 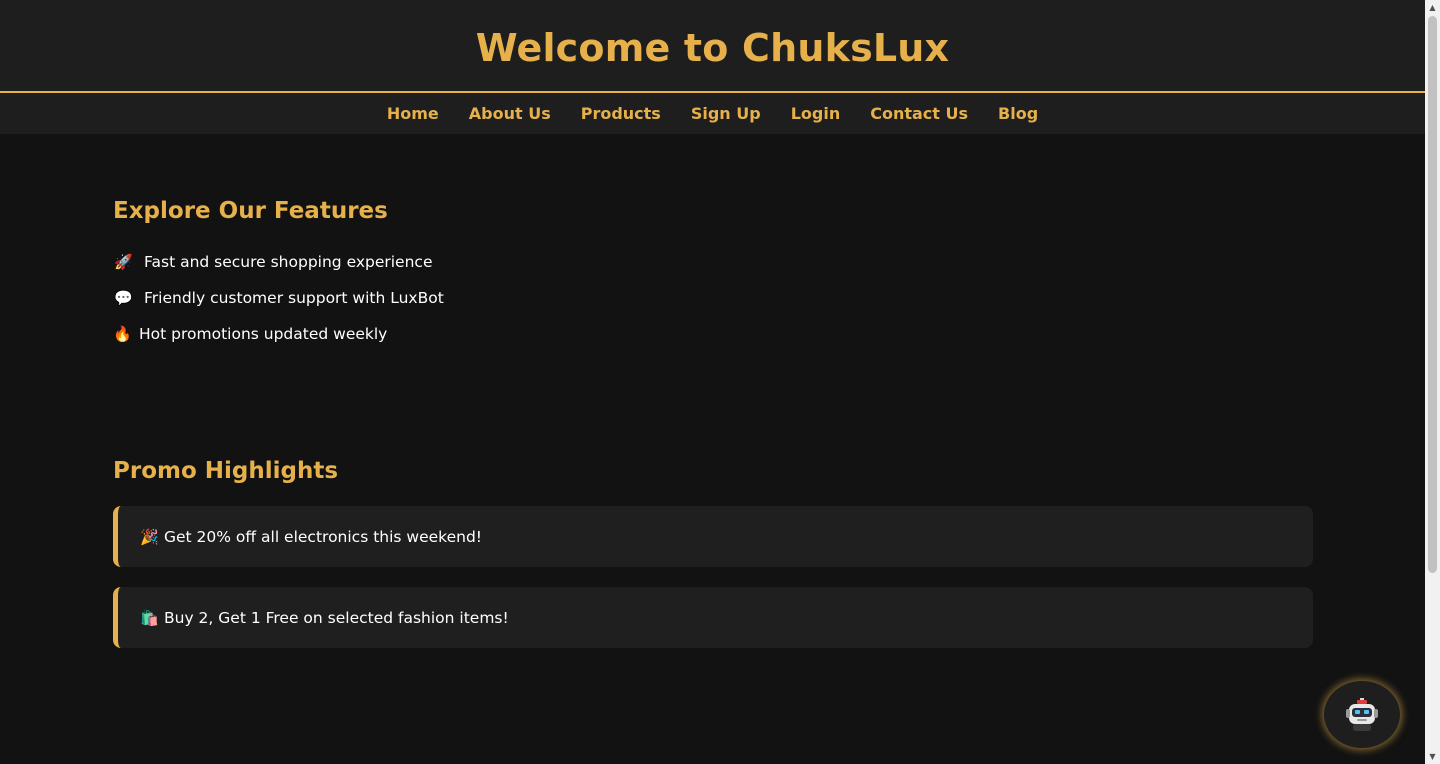 What do you see at coordinates (510, 113) in the screenshot?
I see `nav-item-about-us: About Us` at bounding box center [510, 113].